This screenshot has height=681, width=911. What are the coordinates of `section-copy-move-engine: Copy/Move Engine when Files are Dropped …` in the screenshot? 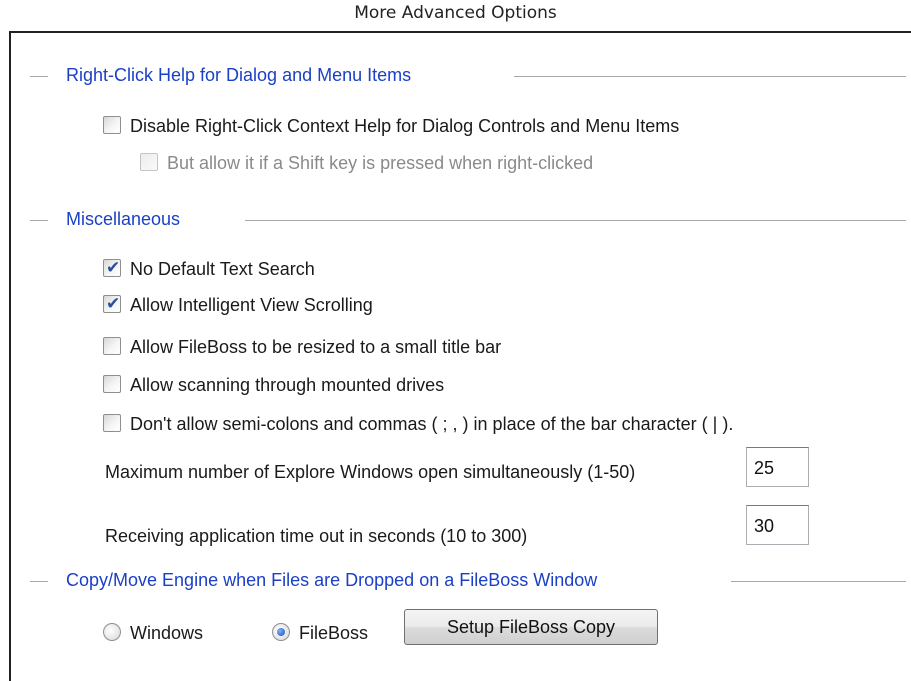 It's located at (455, 581).